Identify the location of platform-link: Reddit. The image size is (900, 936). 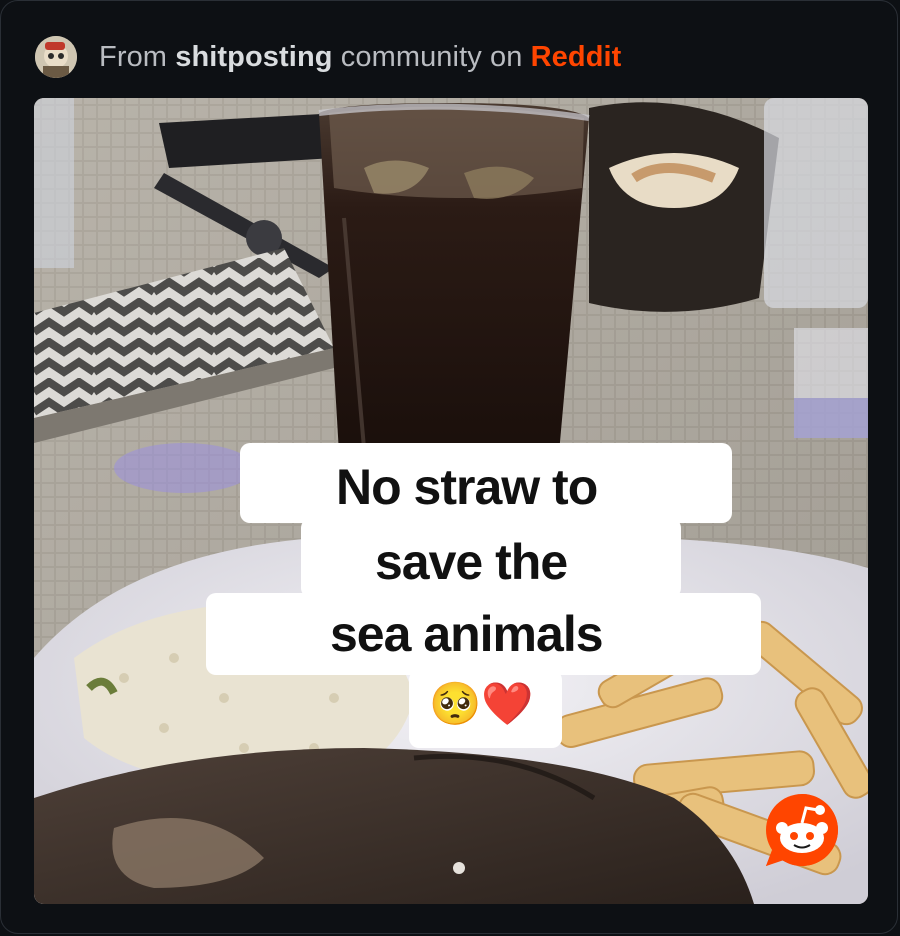
(576, 57).